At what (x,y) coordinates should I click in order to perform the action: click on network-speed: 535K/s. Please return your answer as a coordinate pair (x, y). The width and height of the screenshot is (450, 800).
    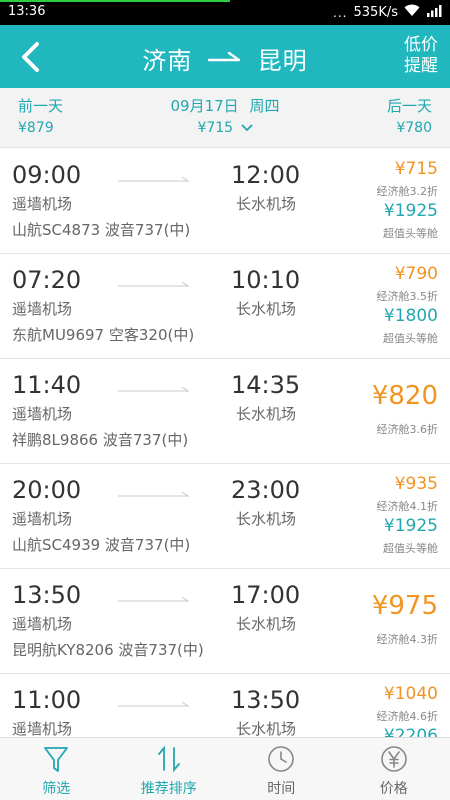
    Looking at the image, I should click on (376, 12).